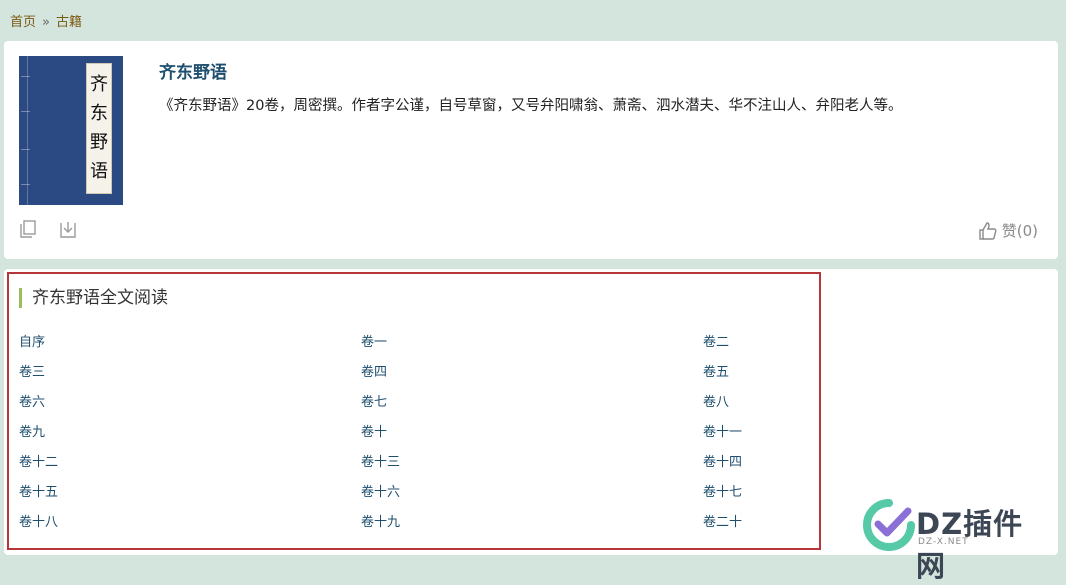 The width and height of the screenshot is (1066, 585). I want to click on chapter-link: 卷三, so click(190, 373).